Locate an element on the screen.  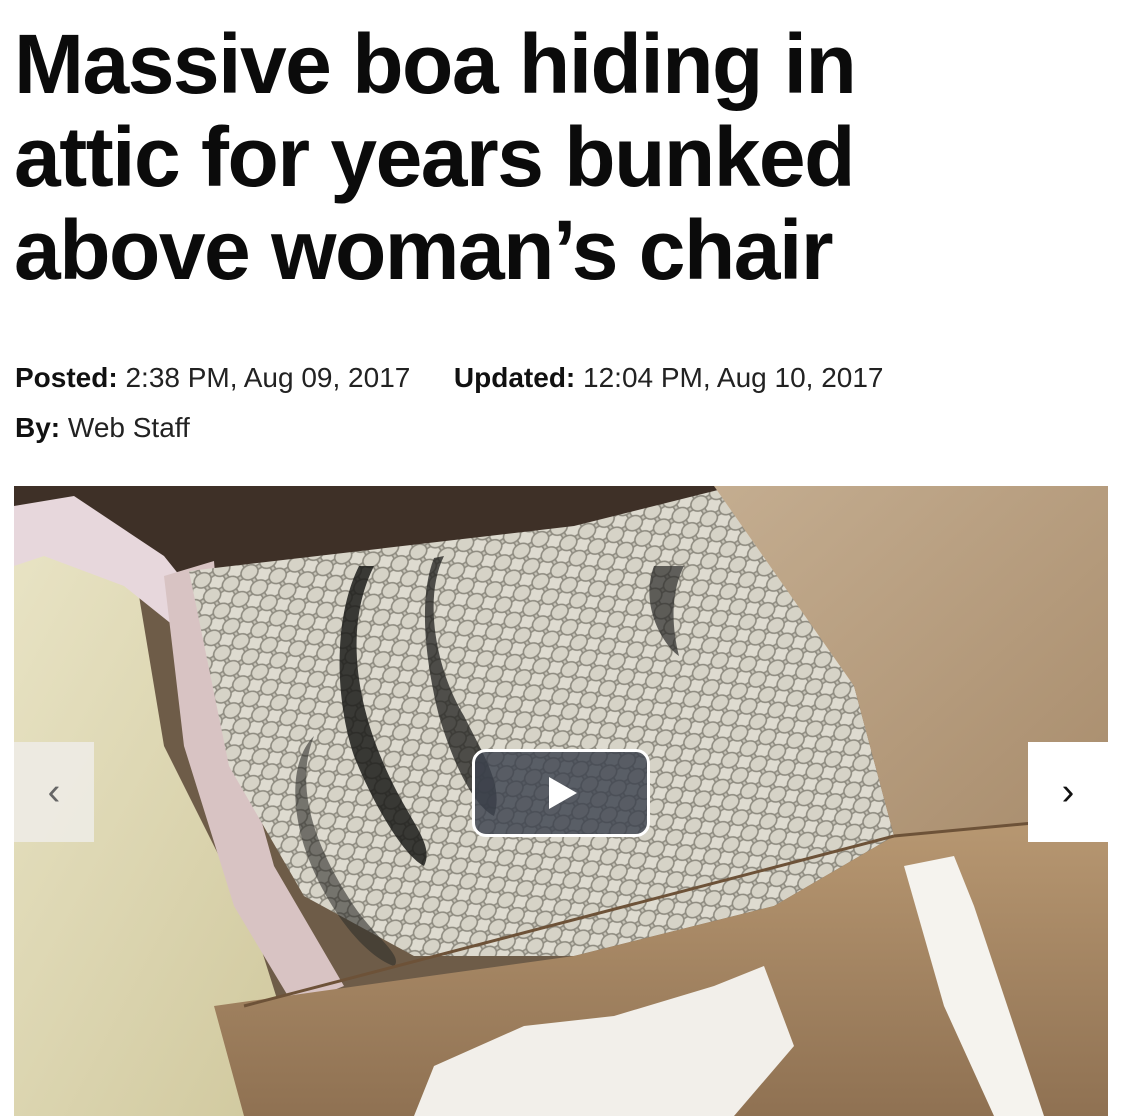
play-button is located at coordinates (561, 793).